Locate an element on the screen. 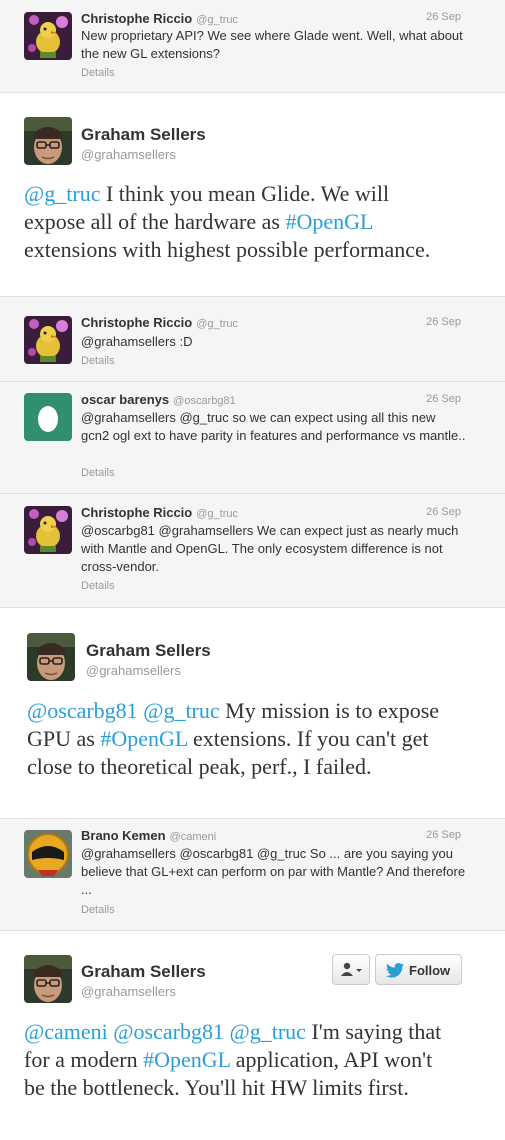  follow-button: Follow is located at coordinates (418, 969).